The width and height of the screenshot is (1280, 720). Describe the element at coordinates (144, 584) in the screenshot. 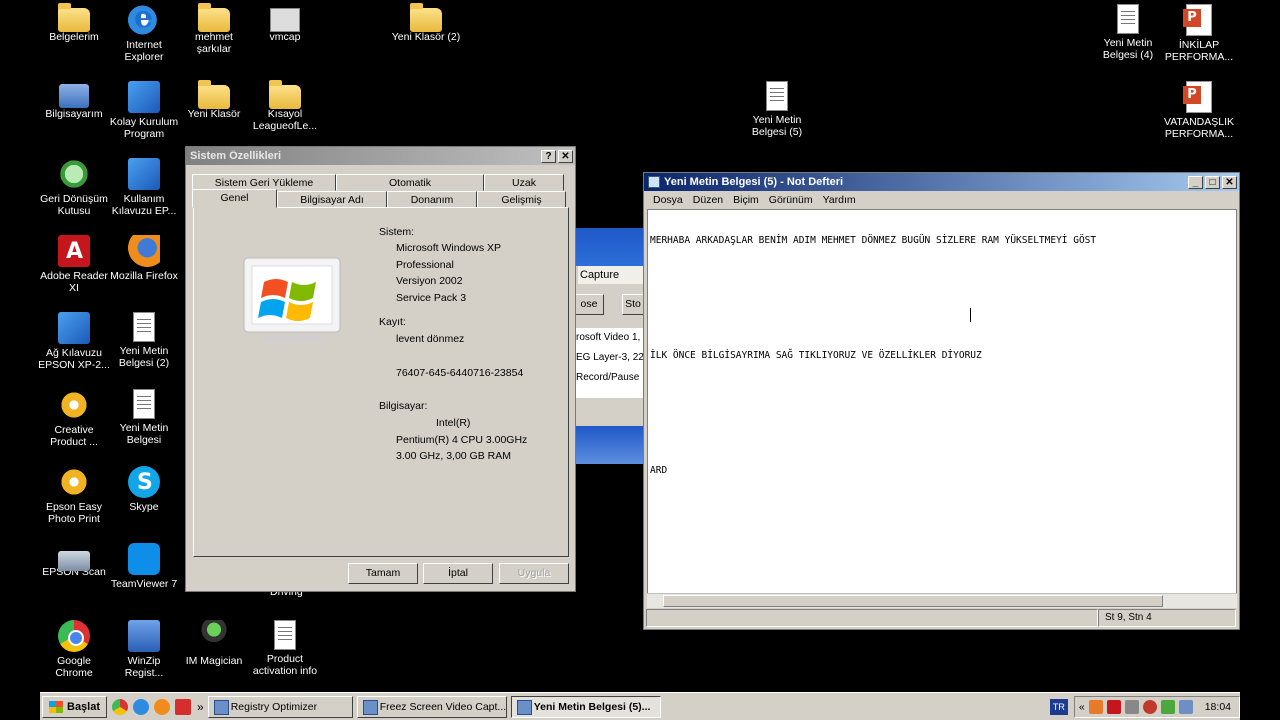

I see `desktop-icon-label: TeamViewer 7` at that location.